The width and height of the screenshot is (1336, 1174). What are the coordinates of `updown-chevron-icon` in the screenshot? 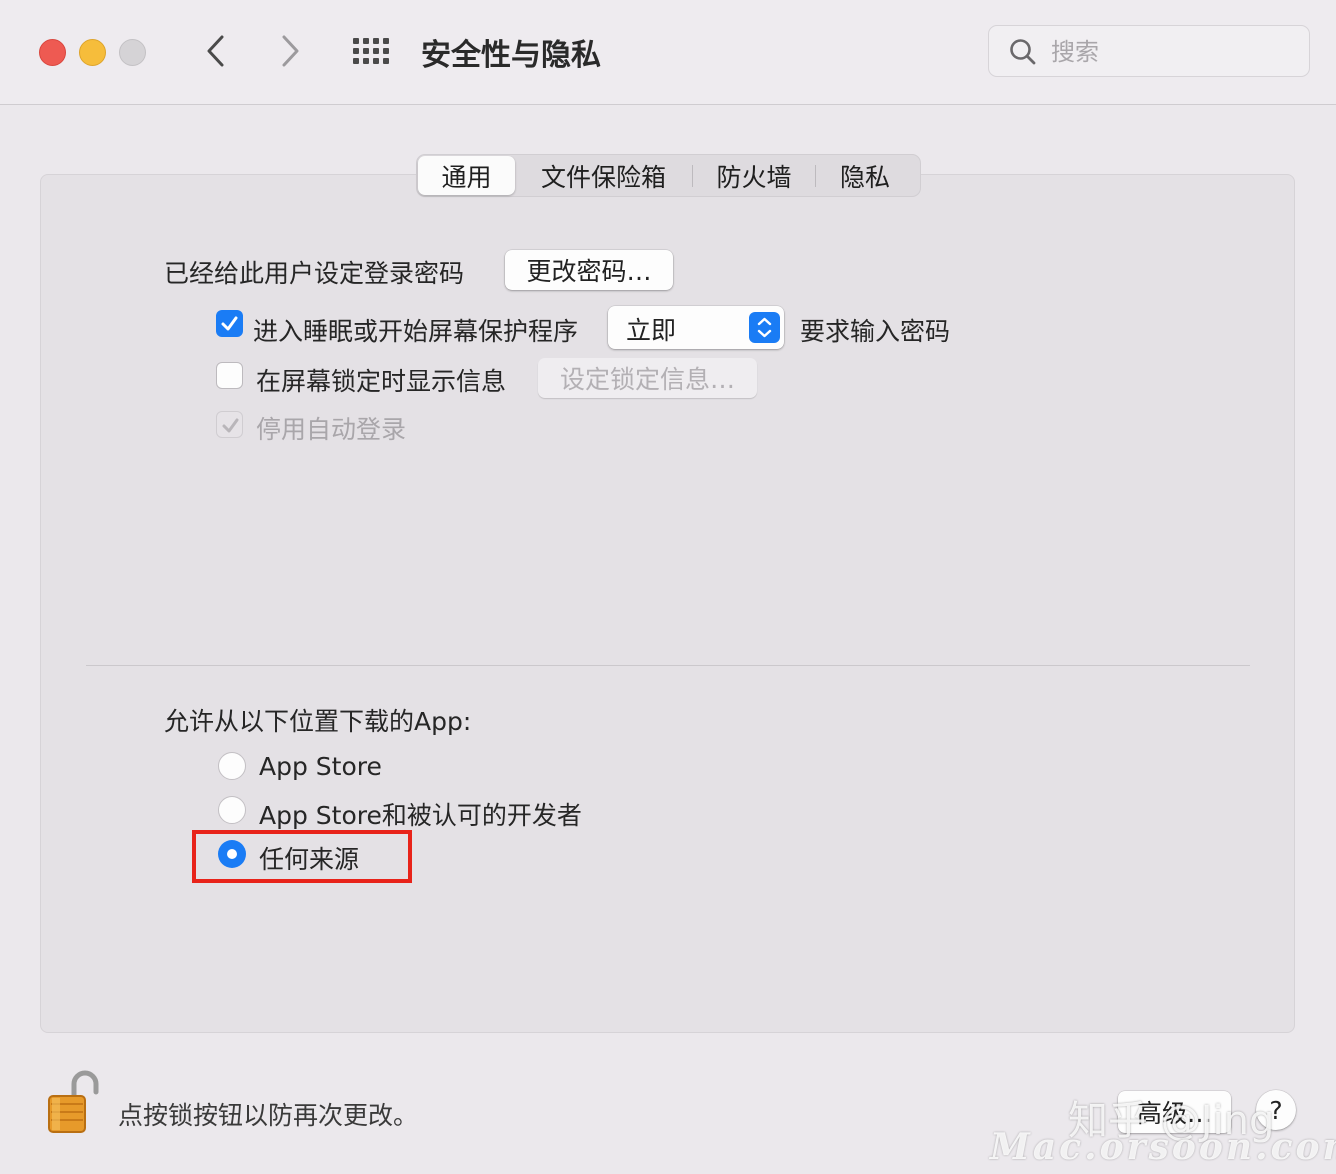 It's located at (764, 327).